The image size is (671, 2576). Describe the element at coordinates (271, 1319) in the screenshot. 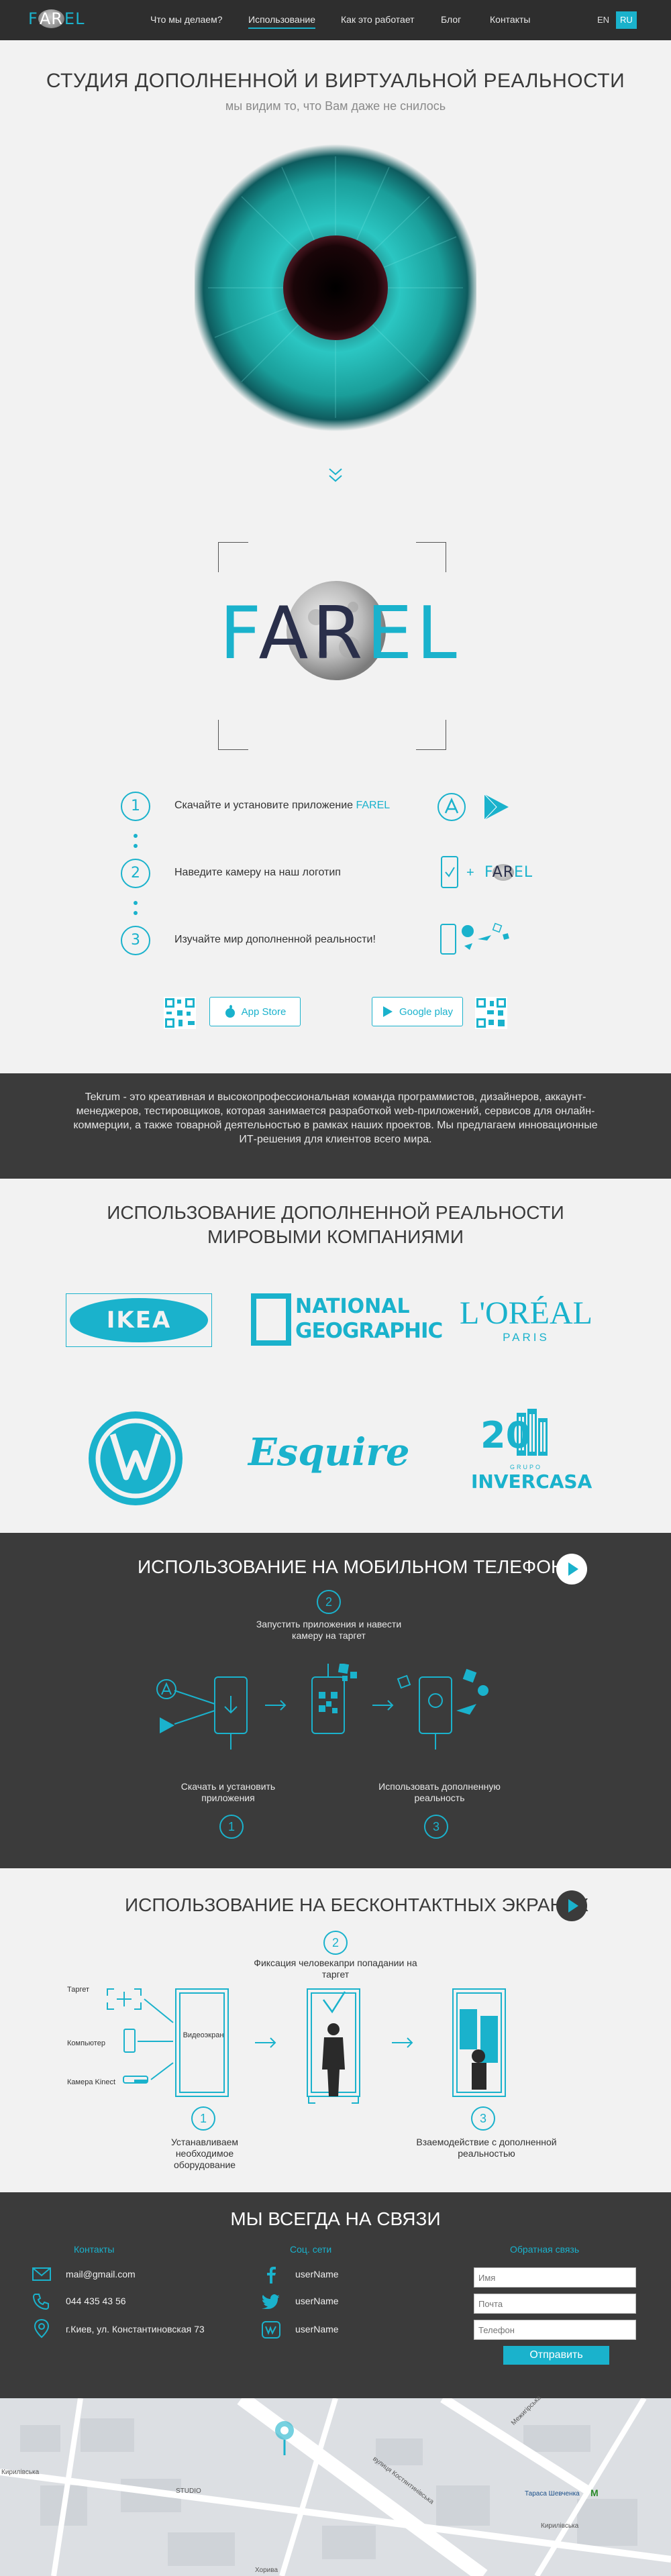

I see `natgeo-frame-icon` at that location.